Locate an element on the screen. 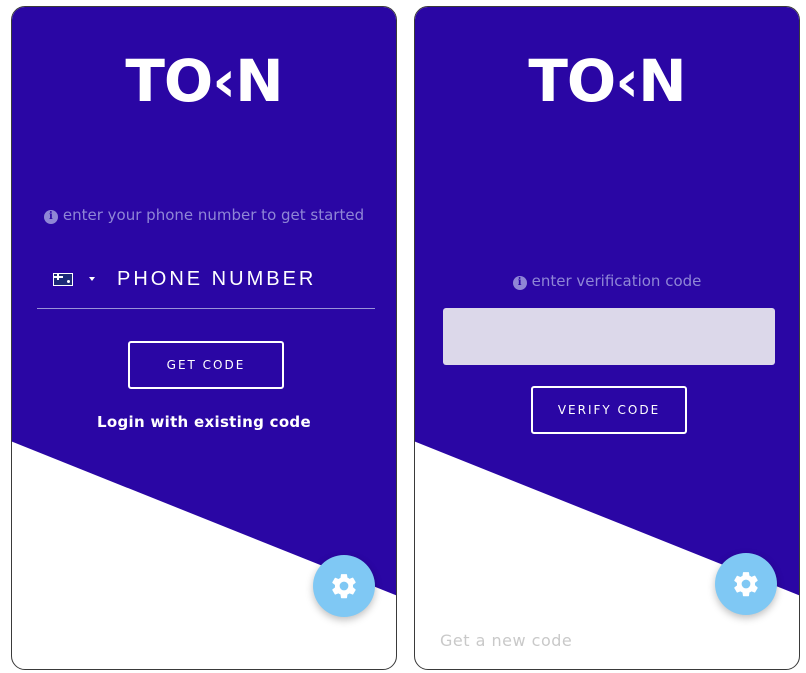 Image resolution: width=806 pixels, height=673 pixels. australia-flag-icon is located at coordinates (63, 279).